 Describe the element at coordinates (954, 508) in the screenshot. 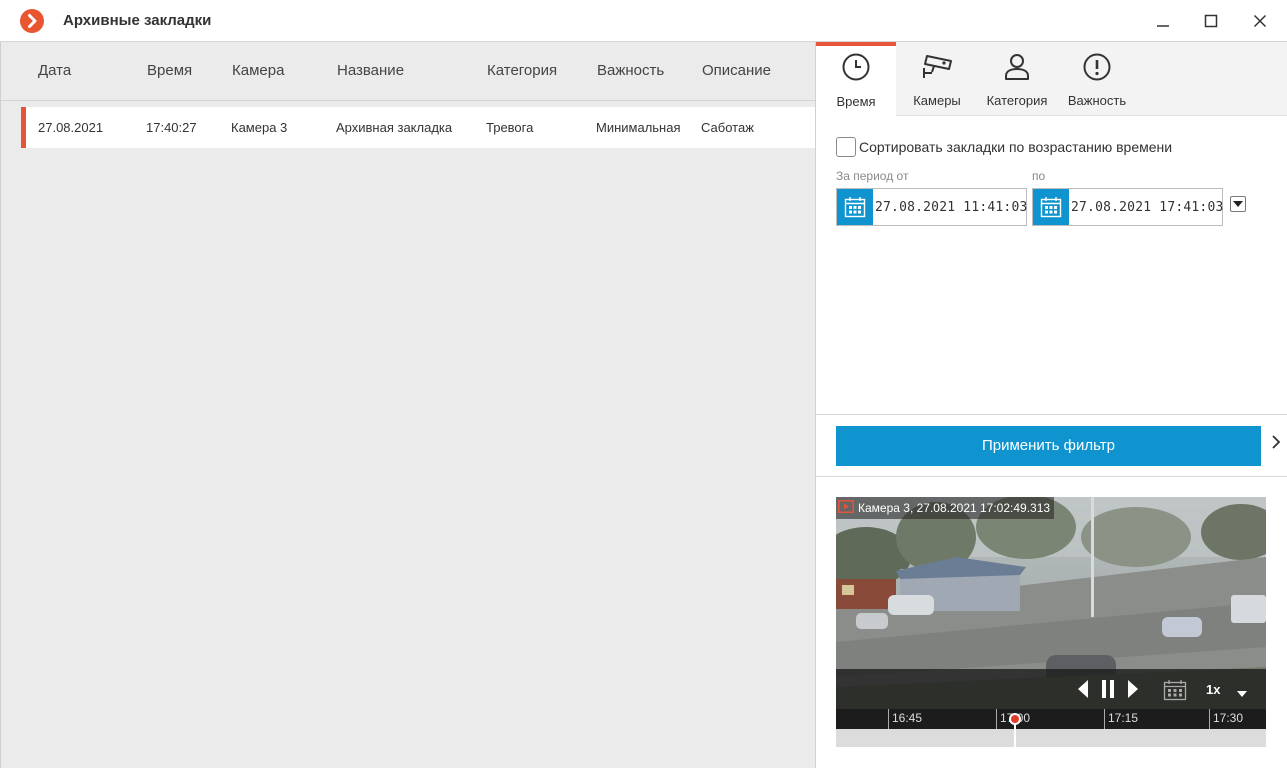

I see `video-caption-text: Камера 3, 27.08.2021 17:02:49.313` at that location.